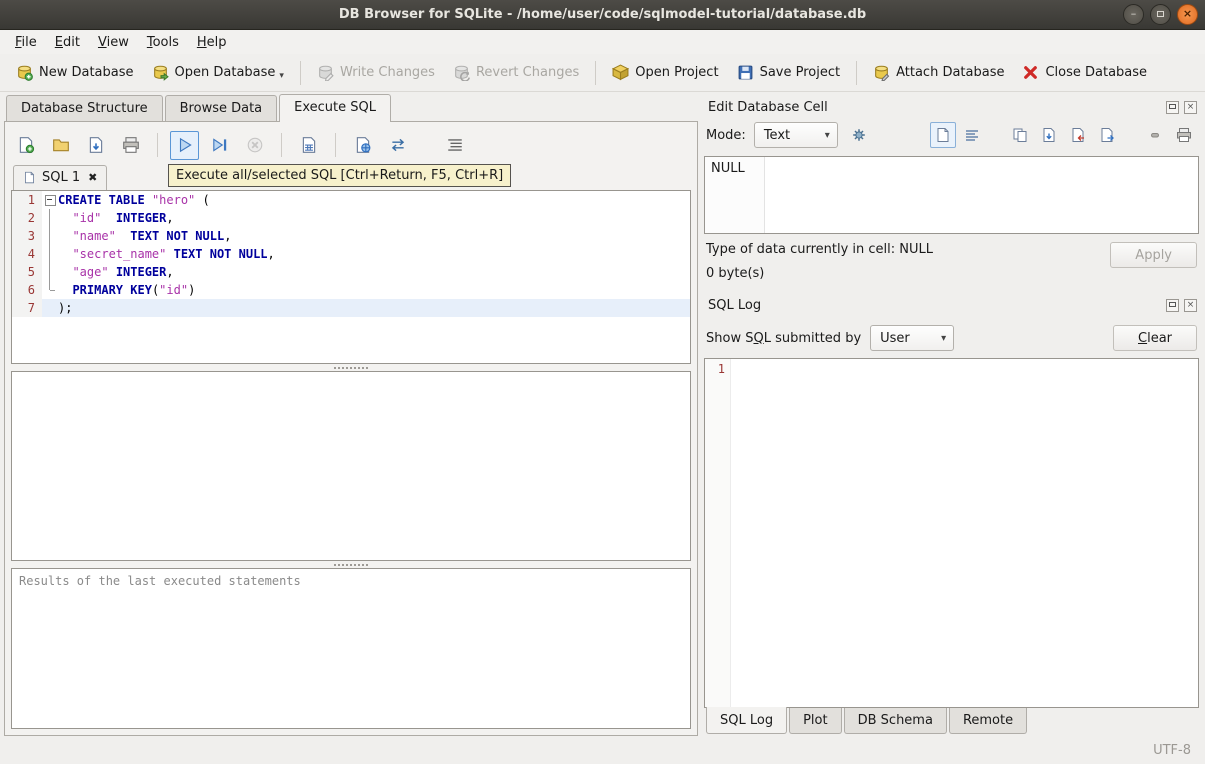  What do you see at coordinates (26, 42) in the screenshot?
I see `menu-file: File` at bounding box center [26, 42].